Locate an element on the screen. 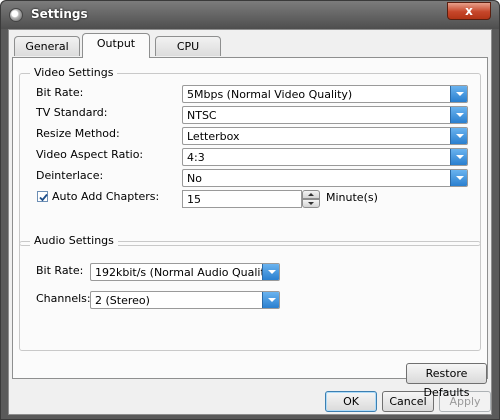 This screenshot has width=500, height=420. window-title: Settings is located at coordinates (59, 14).